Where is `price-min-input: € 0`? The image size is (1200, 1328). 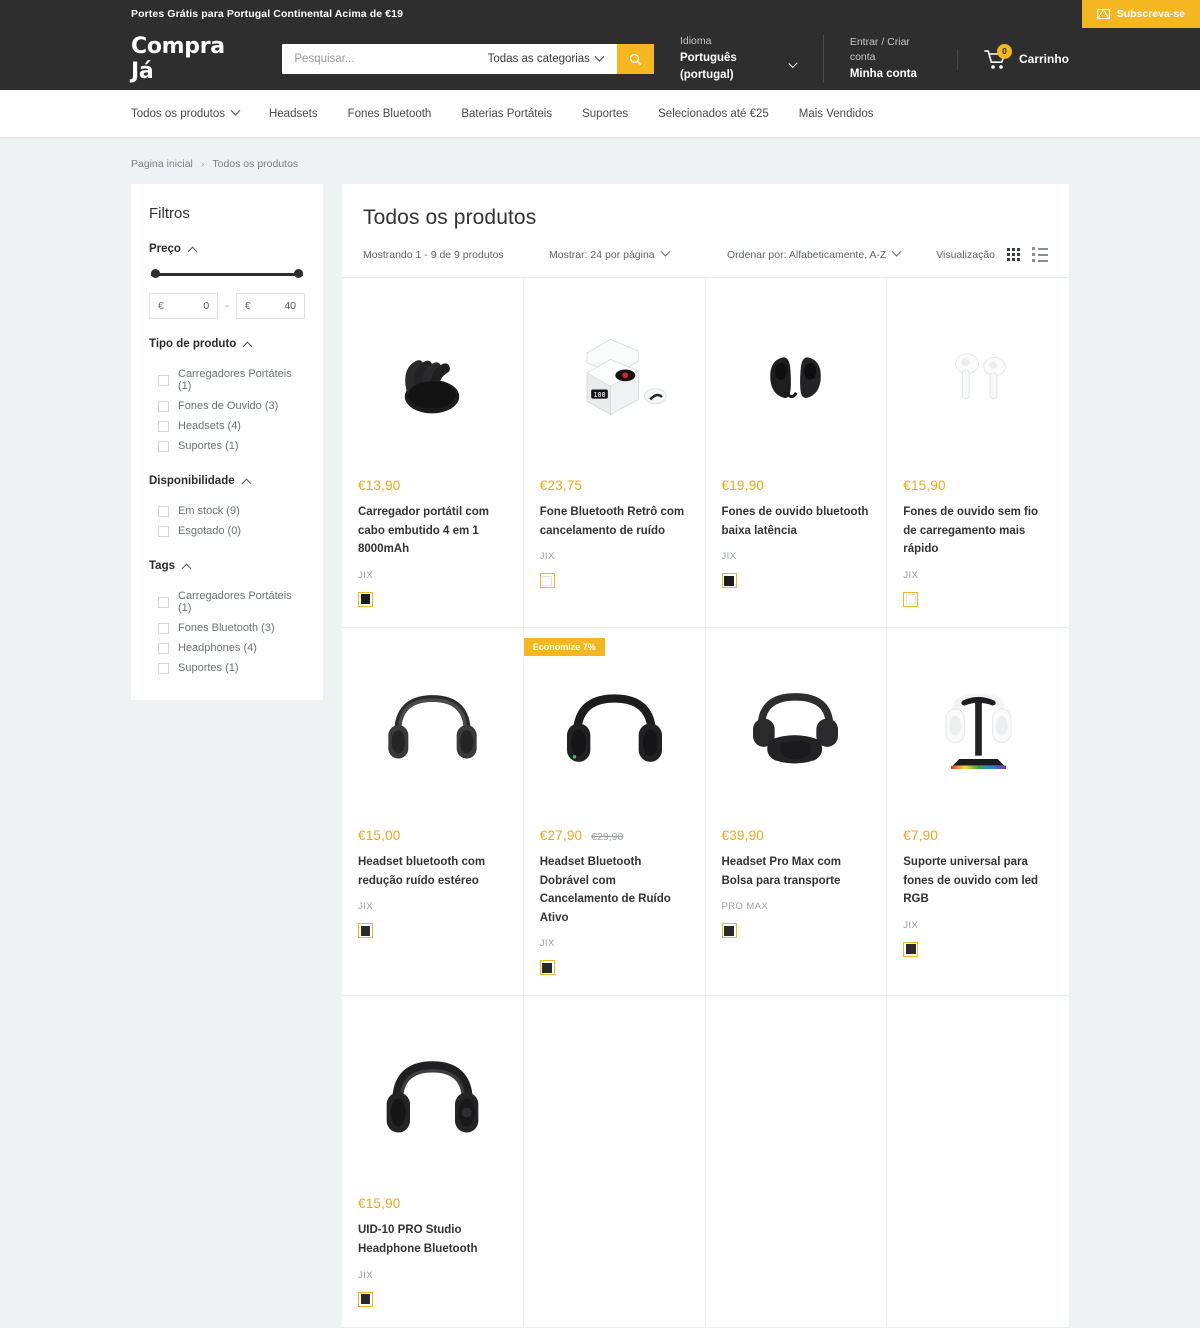 price-min-input: € 0 is located at coordinates (184, 306).